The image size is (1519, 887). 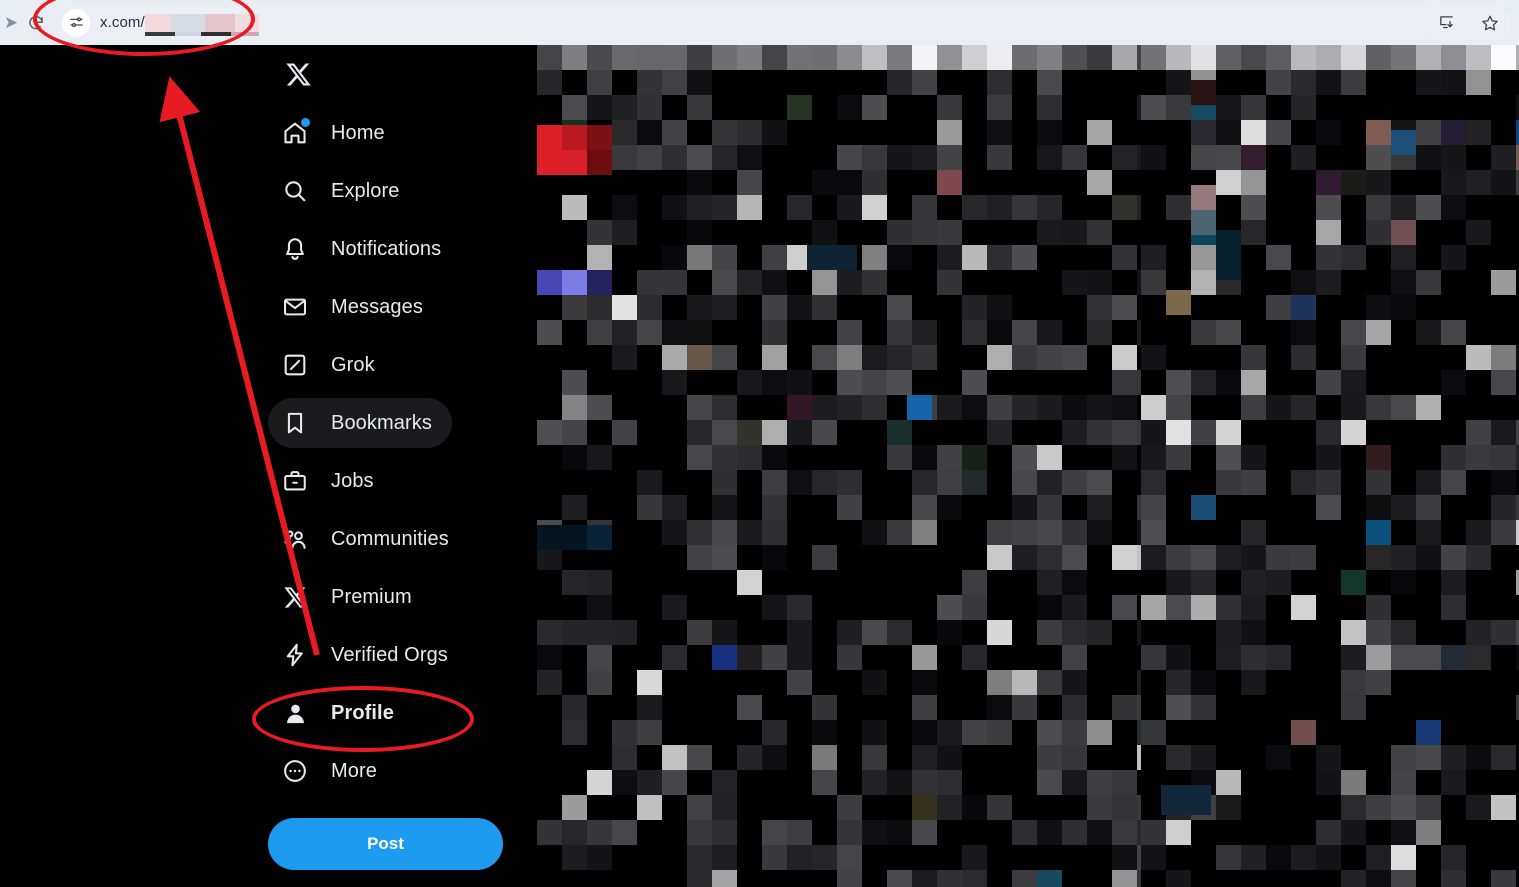 What do you see at coordinates (76, 22) in the screenshot?
I see `site-settings-sliders-icon` at bounding box center [76, 22].